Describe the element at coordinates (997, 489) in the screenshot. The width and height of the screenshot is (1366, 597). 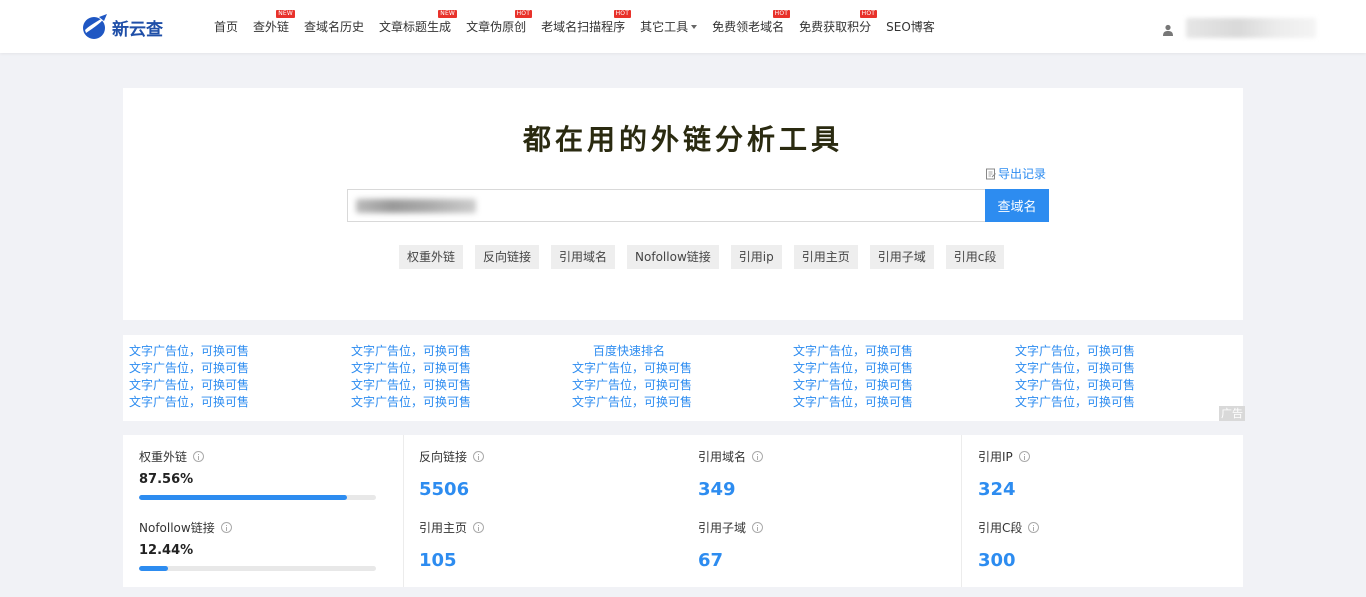
I see `stat-value-ref-ip: 324` at that location.